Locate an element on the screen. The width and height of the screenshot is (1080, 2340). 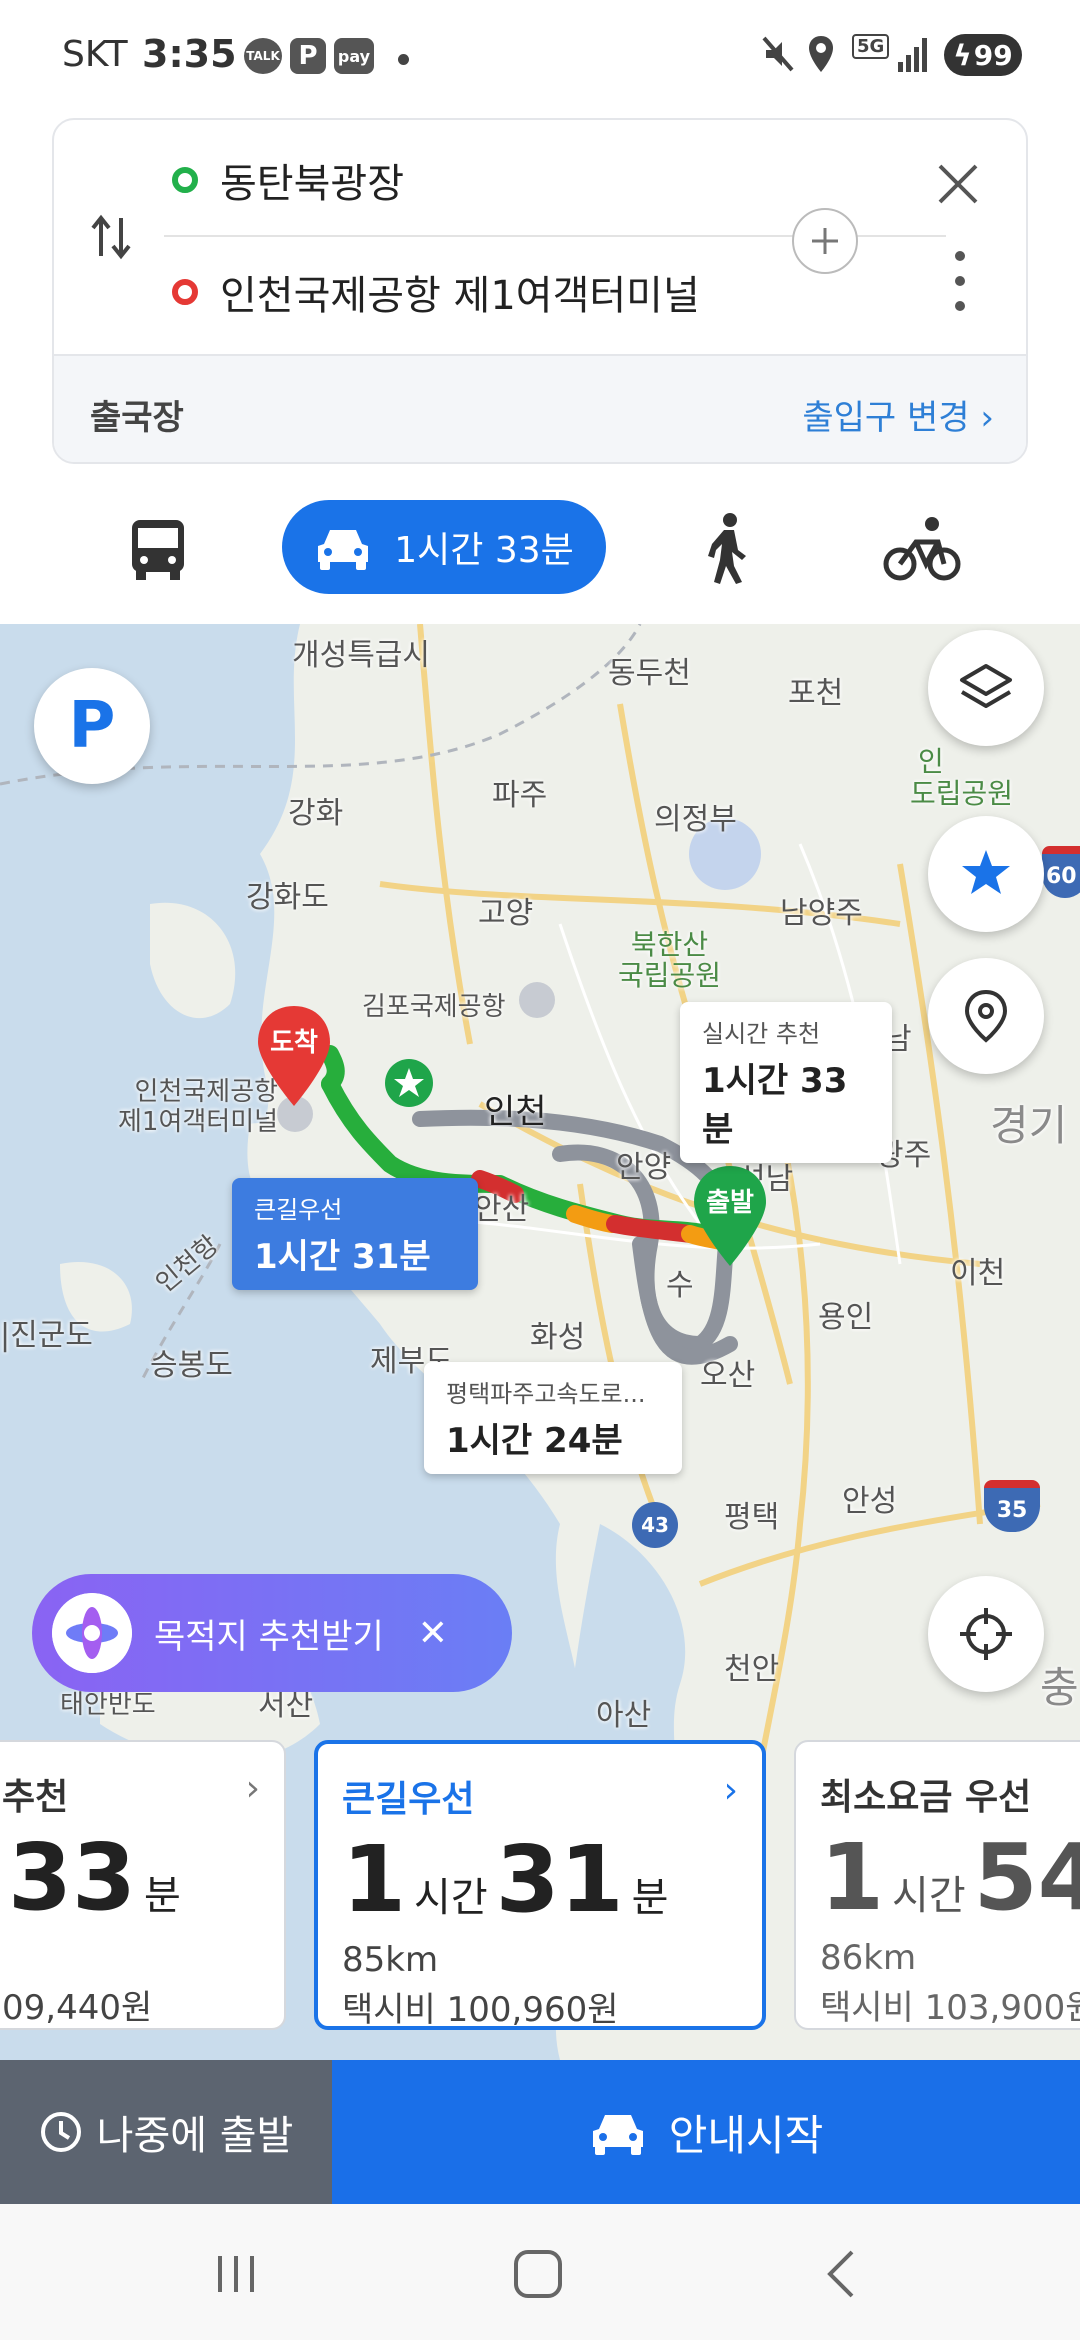
route-card-cheapest: 최소요금 우선 1시간54 86km 택시비 103,900원 is located at coordinates (937, 1885).